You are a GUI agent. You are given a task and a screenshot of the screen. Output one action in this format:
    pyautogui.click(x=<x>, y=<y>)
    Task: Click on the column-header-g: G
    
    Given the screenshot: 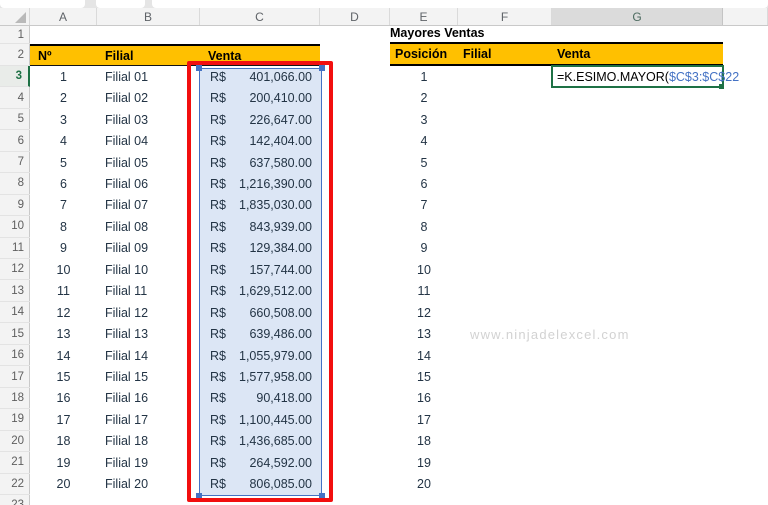 What is the action you would take?
    pyautogui.click(x=637, y=16)
    